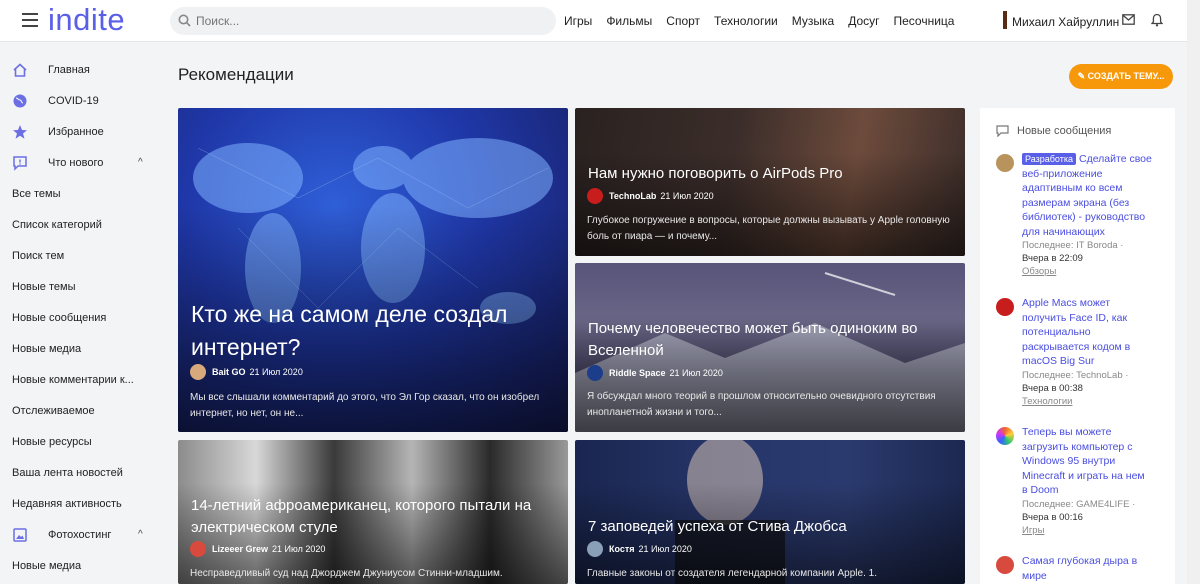  Describe the element at coordinates (1049, 159) in the screenshot. I see `prefix-badge: Разработка` at that location.